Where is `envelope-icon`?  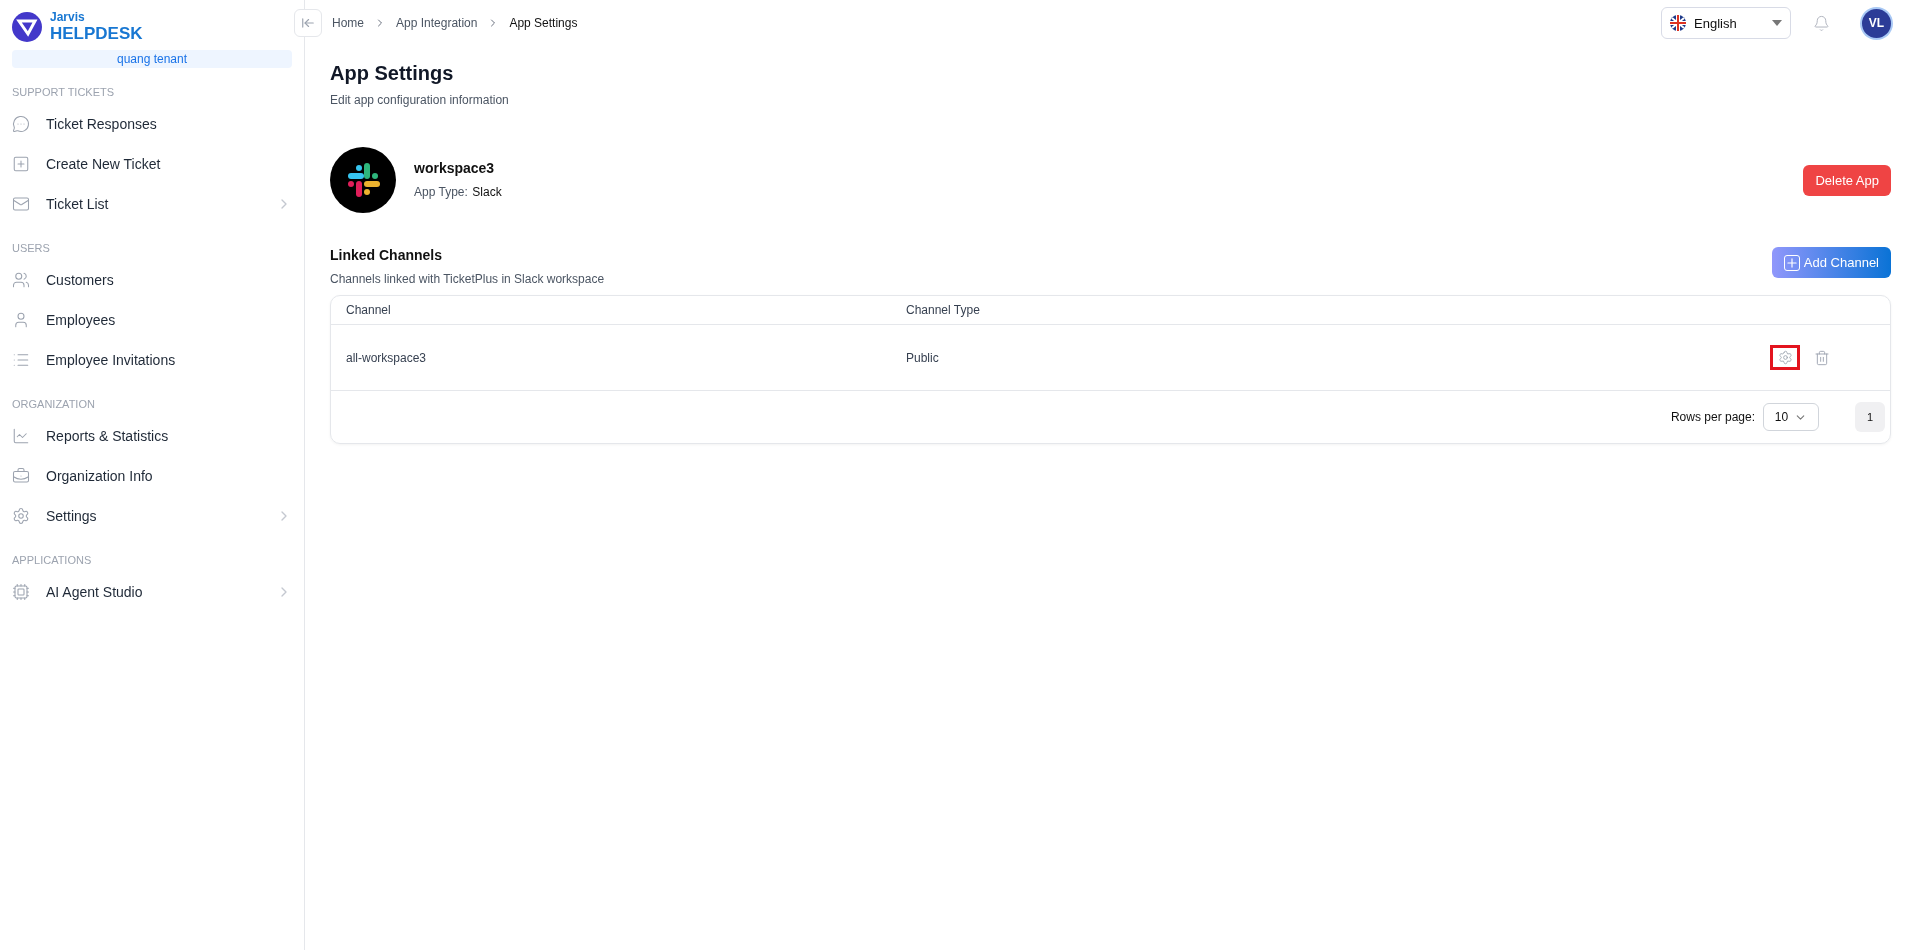 envelope-icon is located at coordinates (21, 204).